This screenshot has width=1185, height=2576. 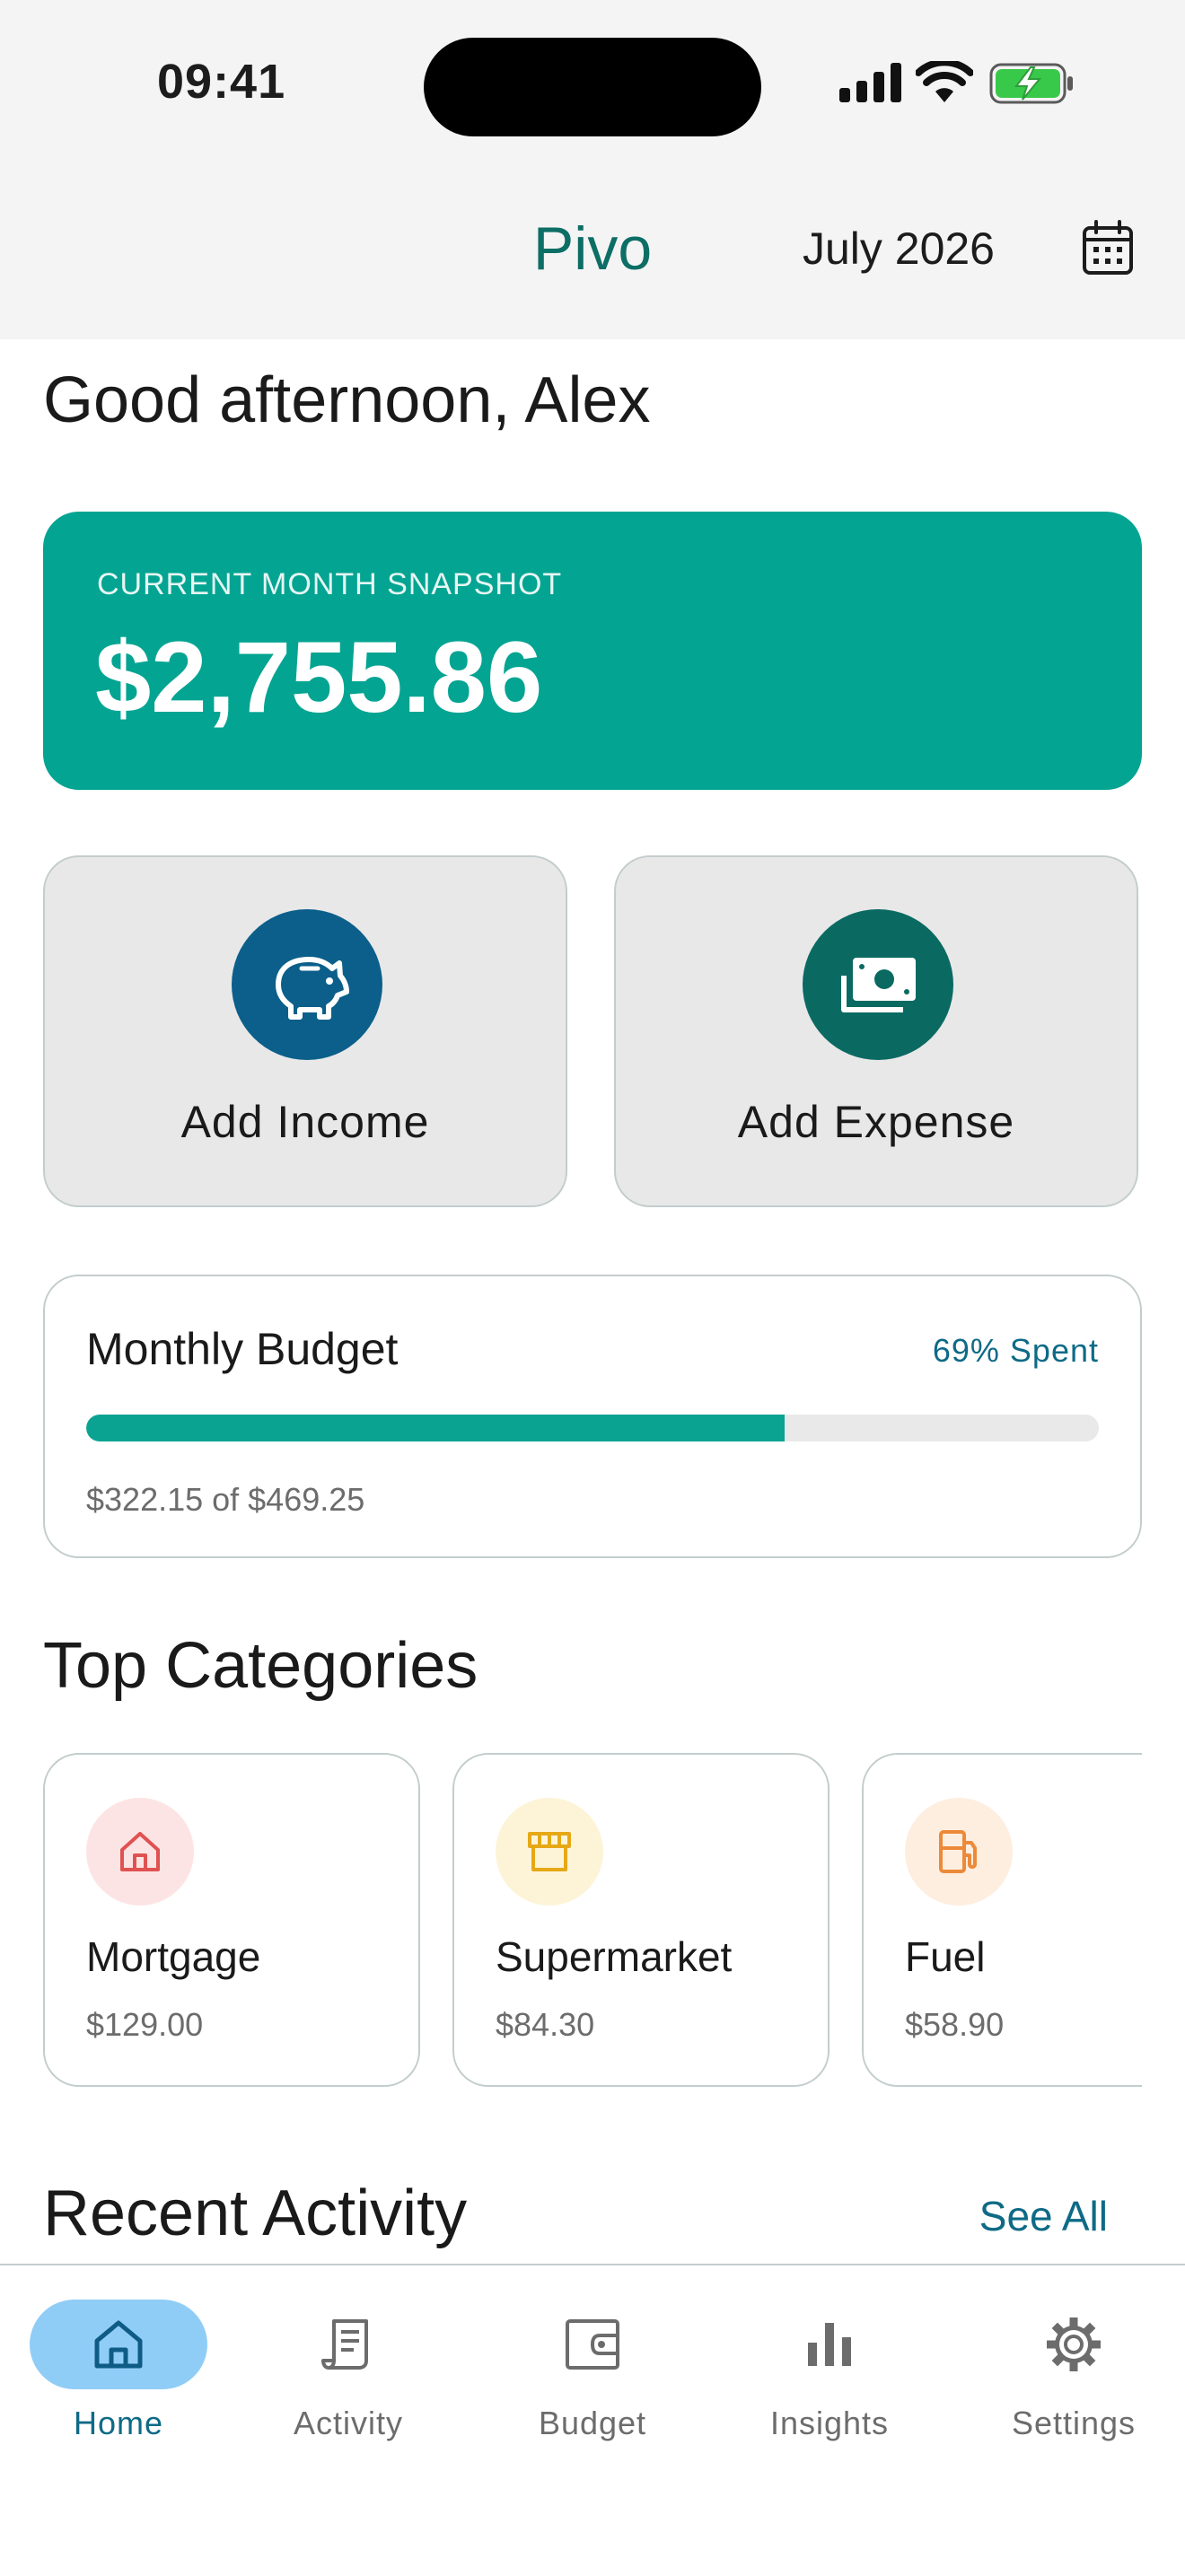 I want to click on greeting-heading: Good afternoon, Alex, so click(x=347, y=400).